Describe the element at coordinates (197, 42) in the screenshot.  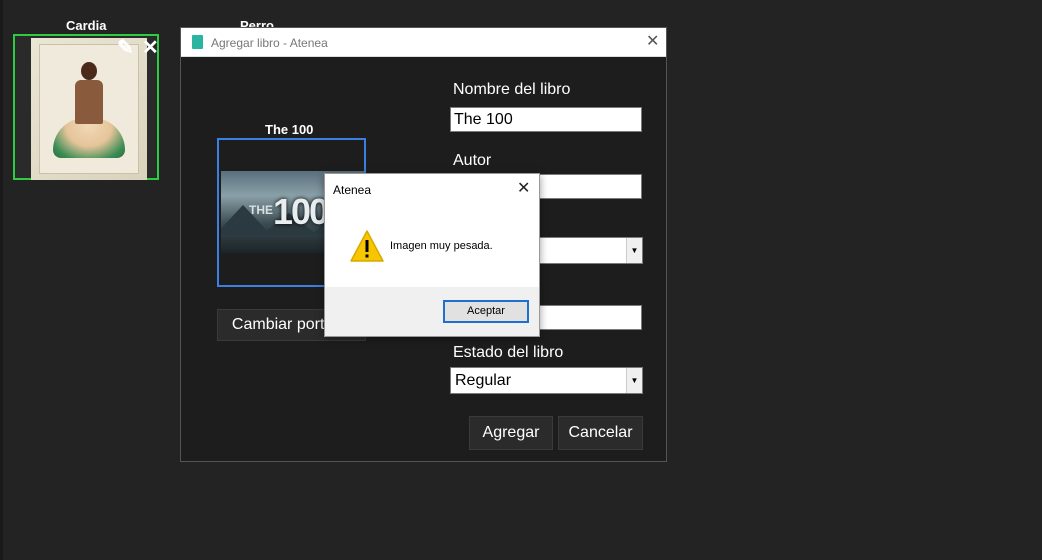
I see `book-app-icon` at that location.